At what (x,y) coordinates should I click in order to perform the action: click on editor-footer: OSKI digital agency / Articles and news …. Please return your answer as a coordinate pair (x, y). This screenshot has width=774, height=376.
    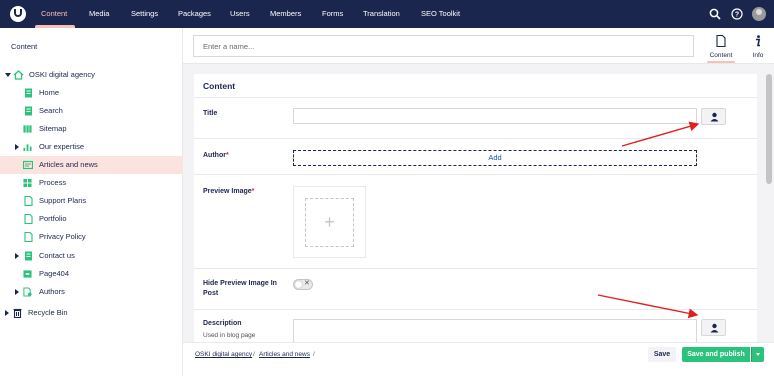
    Looking at the image, I should click on (478, 359).